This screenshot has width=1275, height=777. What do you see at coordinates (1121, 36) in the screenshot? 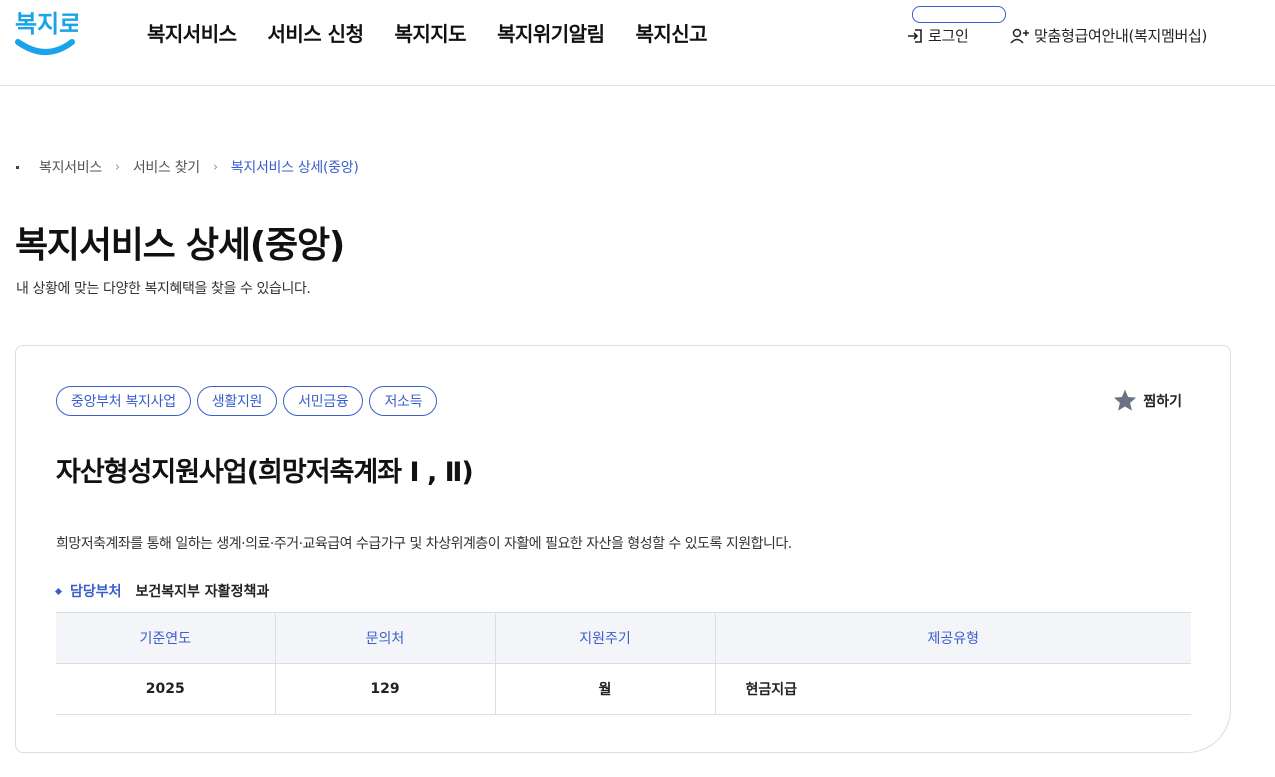
I see `membership-label: 맞춤형급여안내(복지멤버십)` at bounding box center [1121, 36].